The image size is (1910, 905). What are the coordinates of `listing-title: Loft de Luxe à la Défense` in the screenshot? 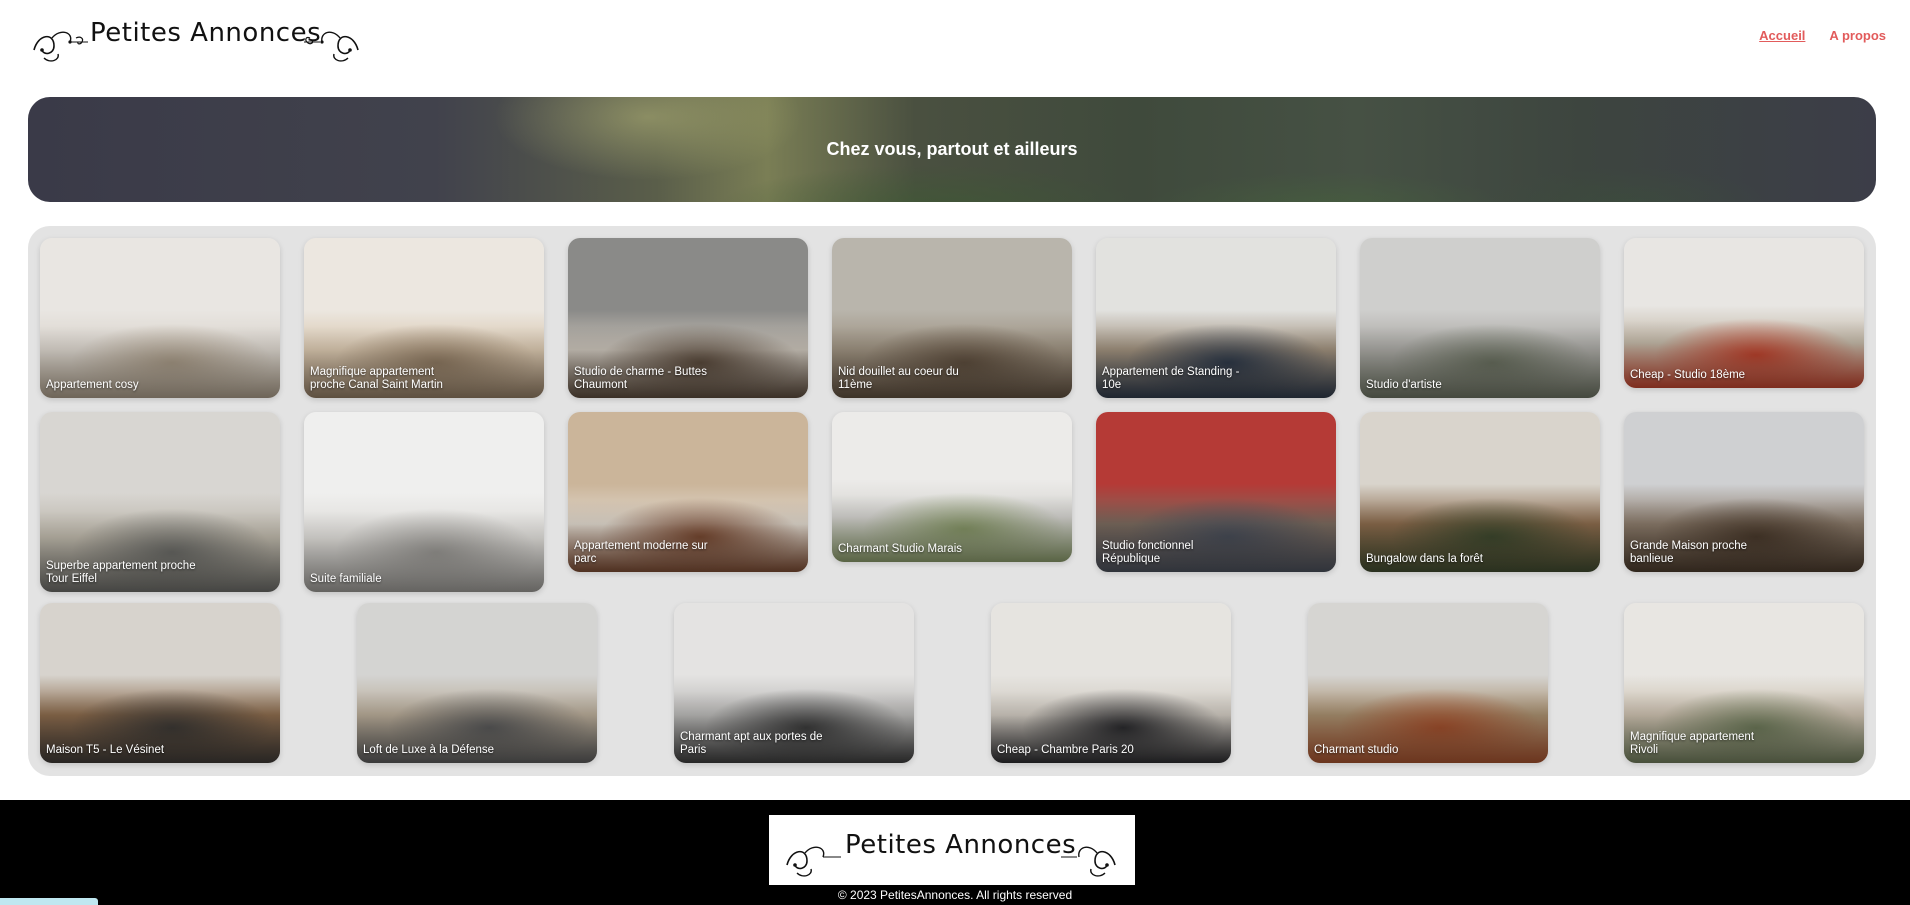 It's located at (429, 750).